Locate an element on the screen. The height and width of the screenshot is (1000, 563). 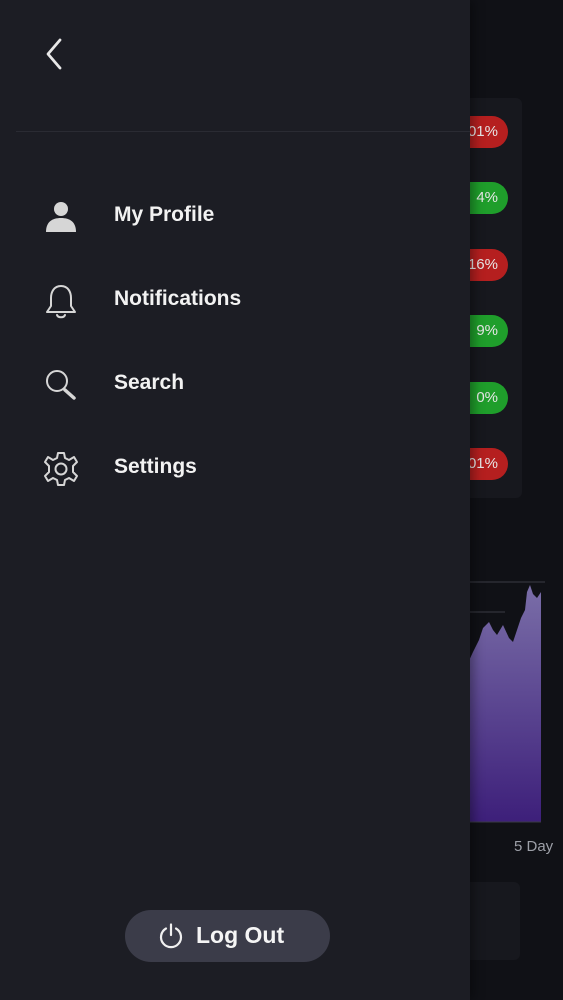
menu-item-notifications: Notifications is located at coordinates (235, 300).